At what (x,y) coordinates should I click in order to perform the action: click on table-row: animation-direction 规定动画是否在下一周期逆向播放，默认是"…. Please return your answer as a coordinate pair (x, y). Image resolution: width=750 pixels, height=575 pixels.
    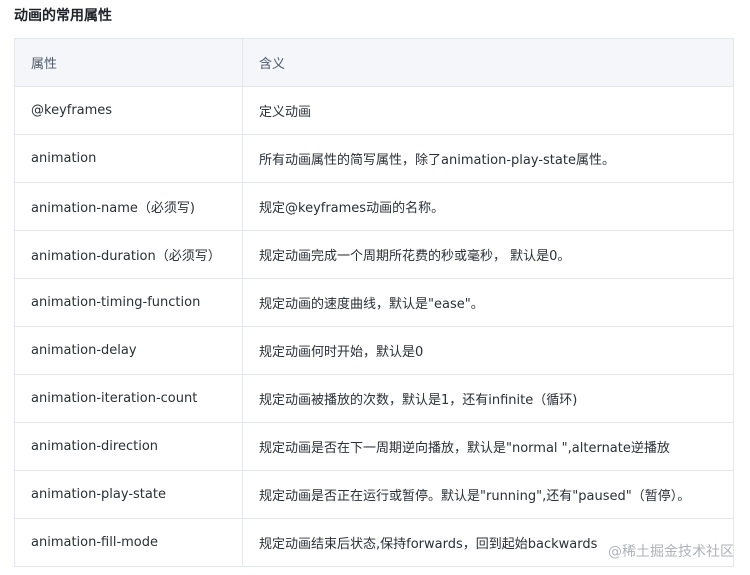
    Looking at the image, I should click on (374, 446).